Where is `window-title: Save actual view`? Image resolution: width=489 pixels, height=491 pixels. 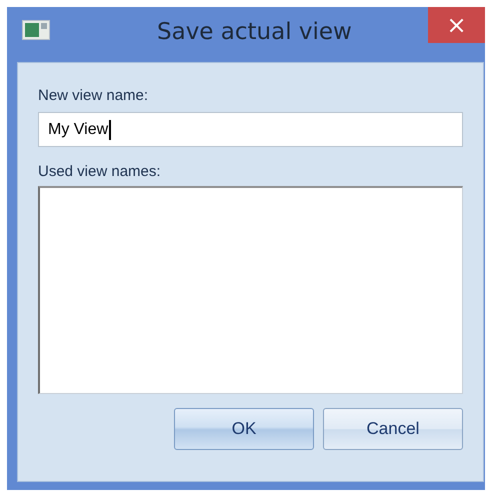 window-title: Save actual view is located at coordinates (254, 32).